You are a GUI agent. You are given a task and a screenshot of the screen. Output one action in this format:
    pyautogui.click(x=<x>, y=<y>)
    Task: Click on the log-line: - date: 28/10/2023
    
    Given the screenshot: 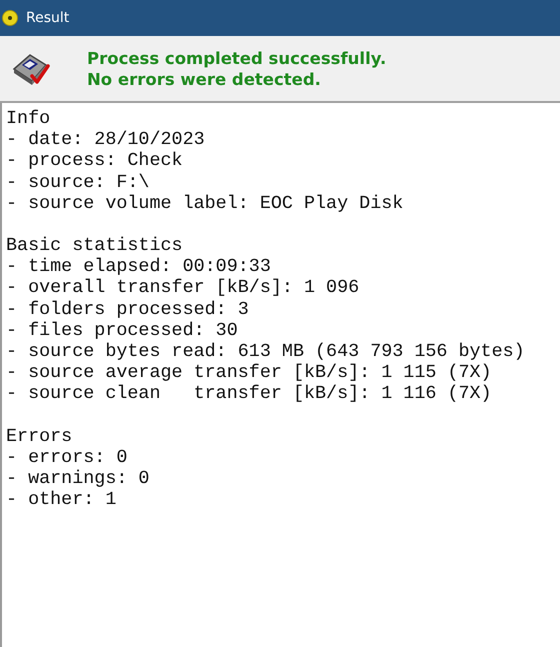 What is the action you would take?
    pyautogui.click(x=106, y=139)
    